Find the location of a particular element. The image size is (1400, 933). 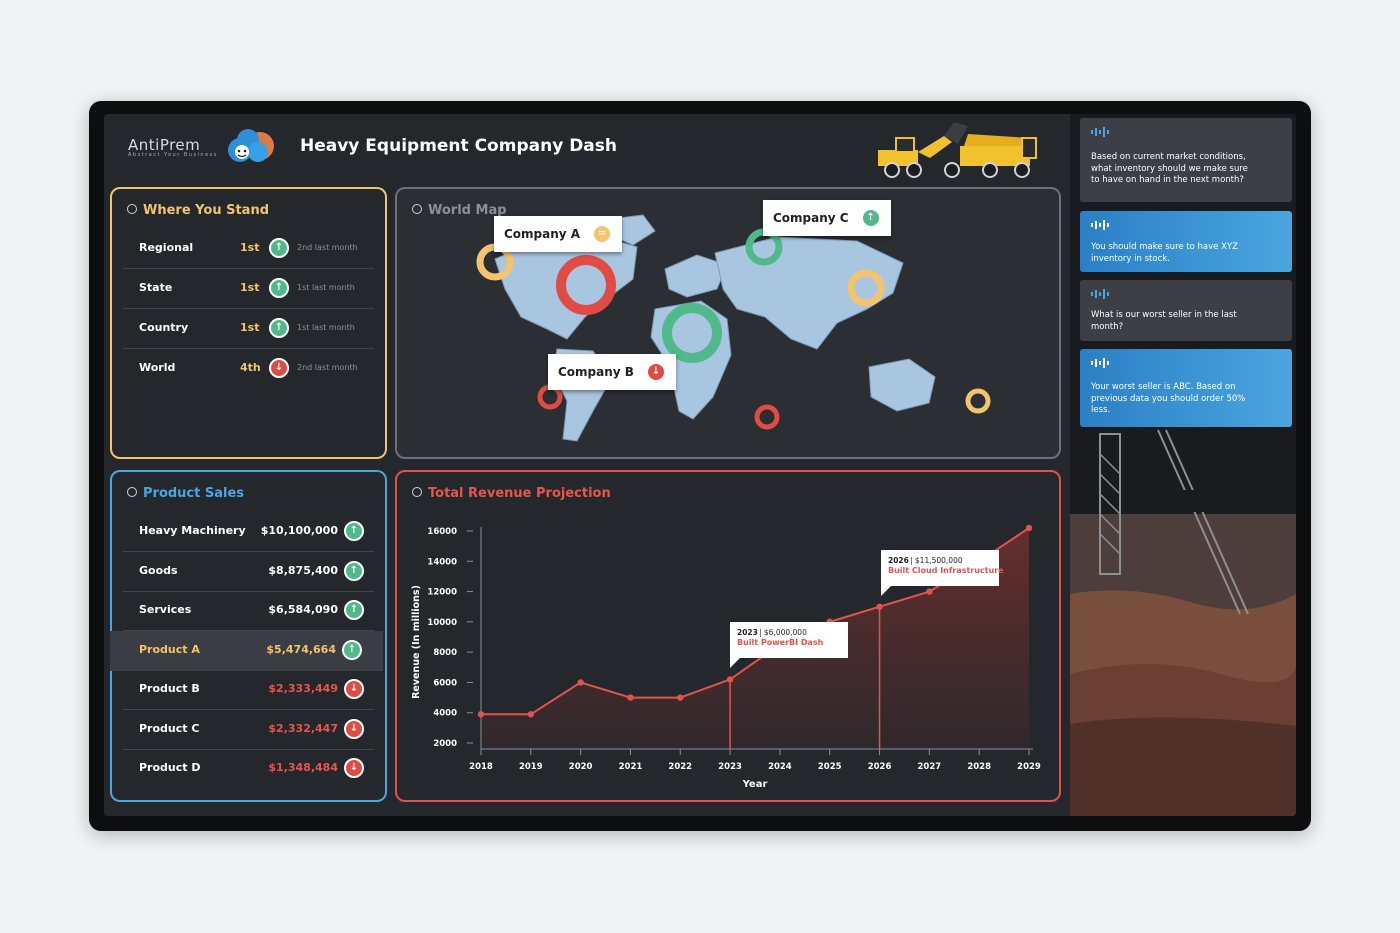

y-tick-label: 12000 is located at coordinates (442, 593).